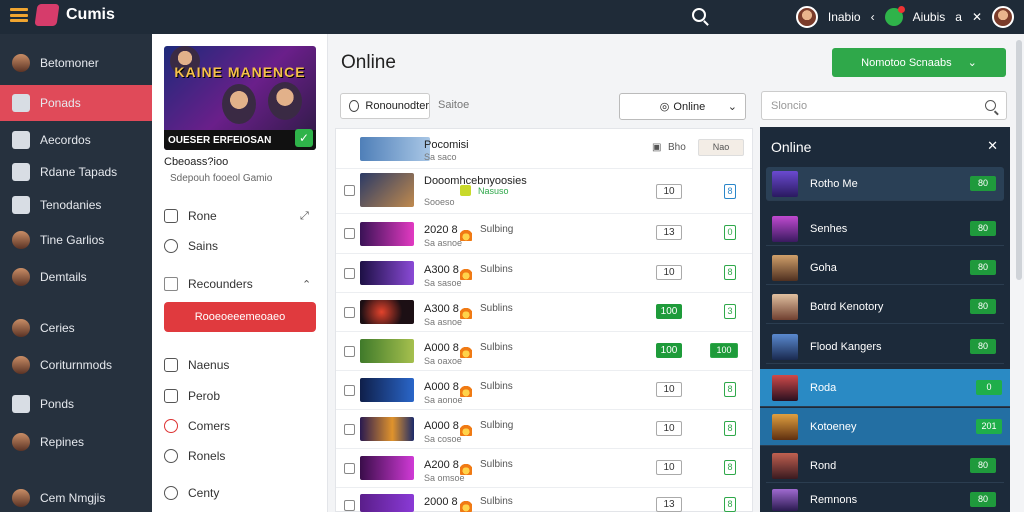 This screenshot has height=512, width=1024. Describe the element at coordinates (240, 98) in the screenshot. I see `game-cover-image: KAINE MANENCE OUESER ERFEIOSAN ✓` at that location.